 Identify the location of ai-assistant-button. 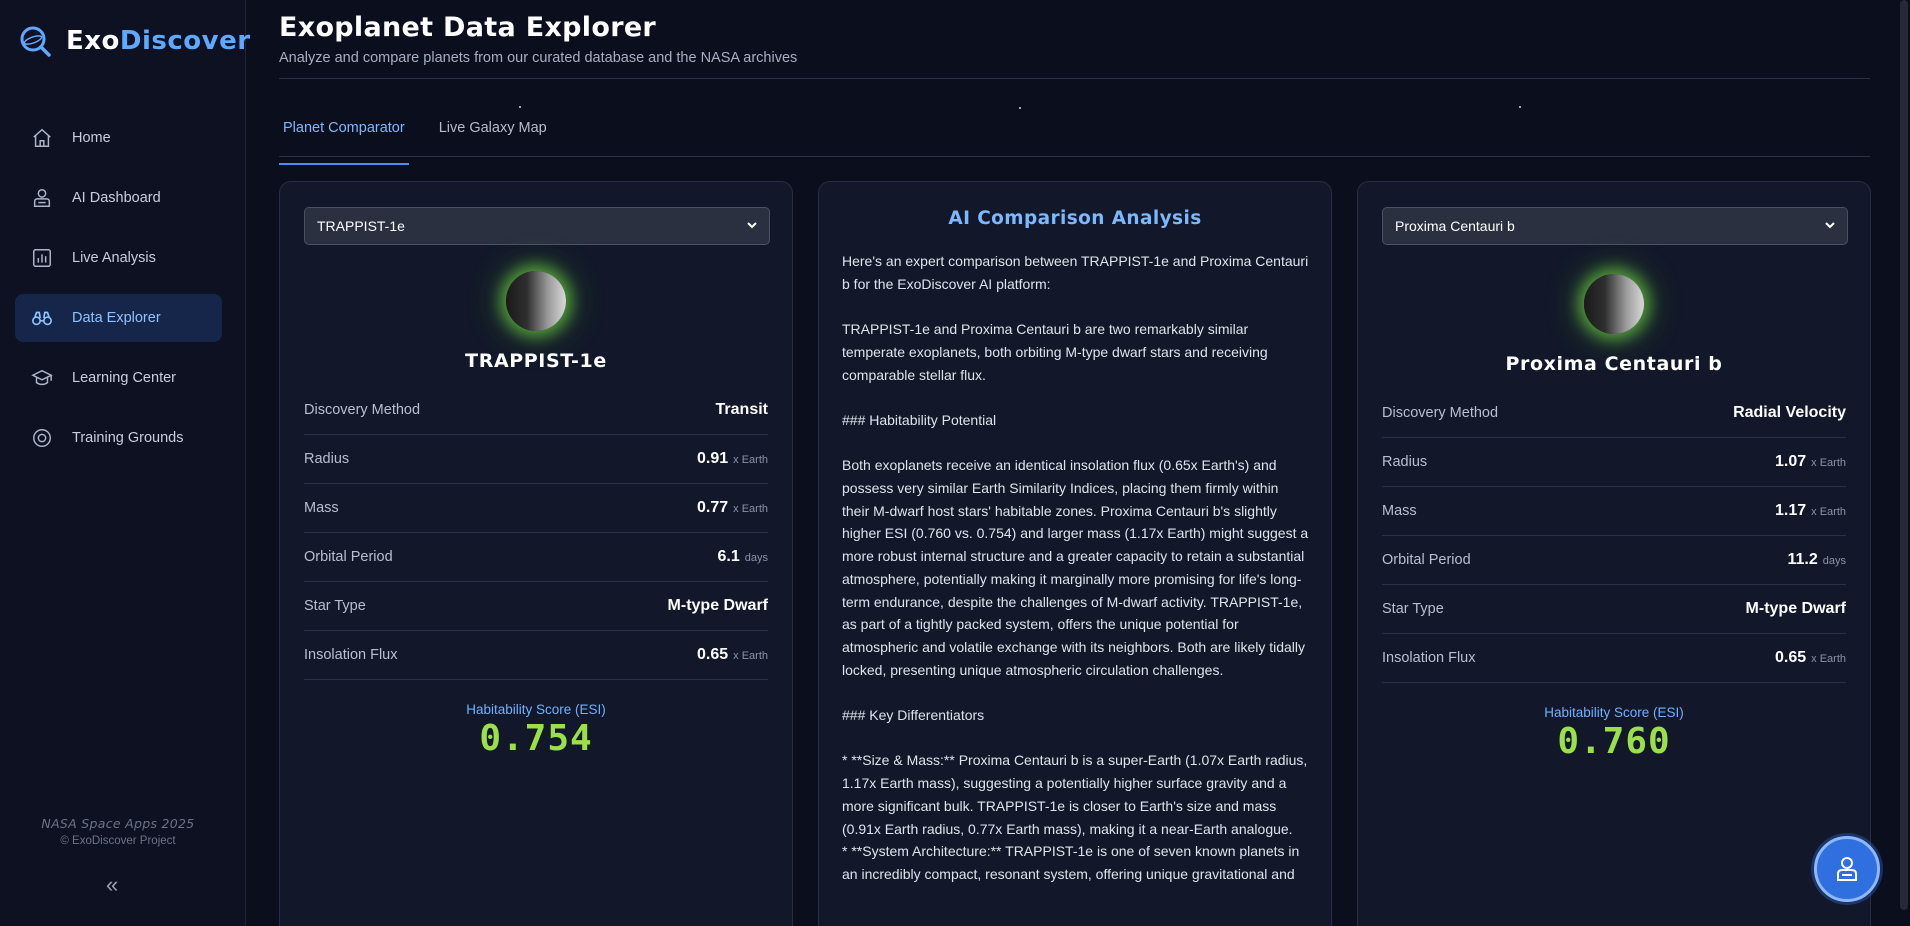
(1847, 869).